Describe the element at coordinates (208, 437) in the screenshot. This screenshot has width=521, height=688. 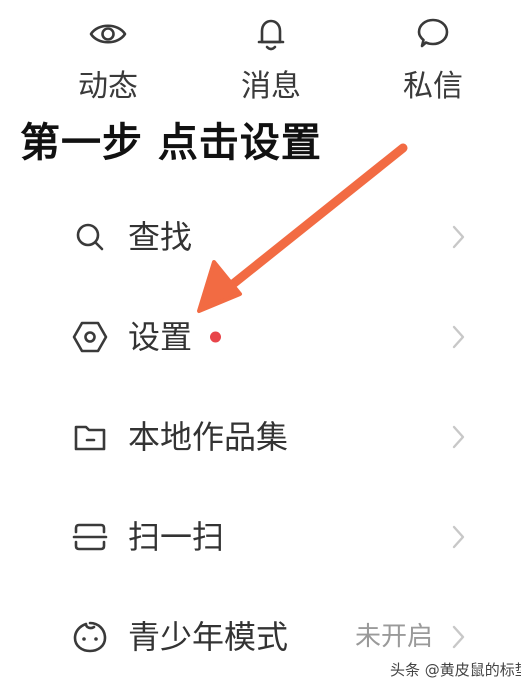
I see `menu-item-label: 本地作品集` at that location.